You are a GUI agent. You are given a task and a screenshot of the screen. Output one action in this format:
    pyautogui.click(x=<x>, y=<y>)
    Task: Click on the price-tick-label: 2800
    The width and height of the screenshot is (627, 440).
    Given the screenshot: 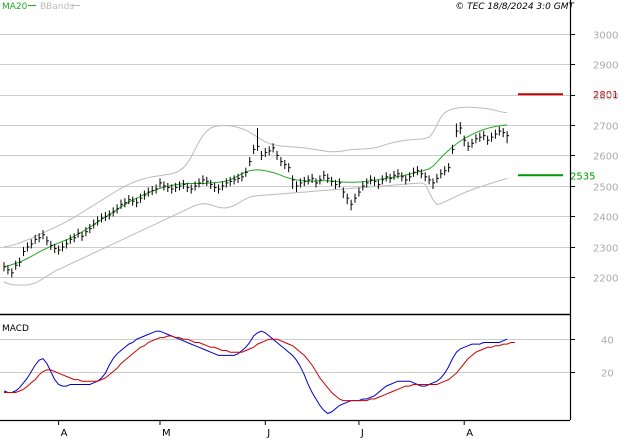 What is the action you would take?
    pyautogui.click(x=605, y=97)
    